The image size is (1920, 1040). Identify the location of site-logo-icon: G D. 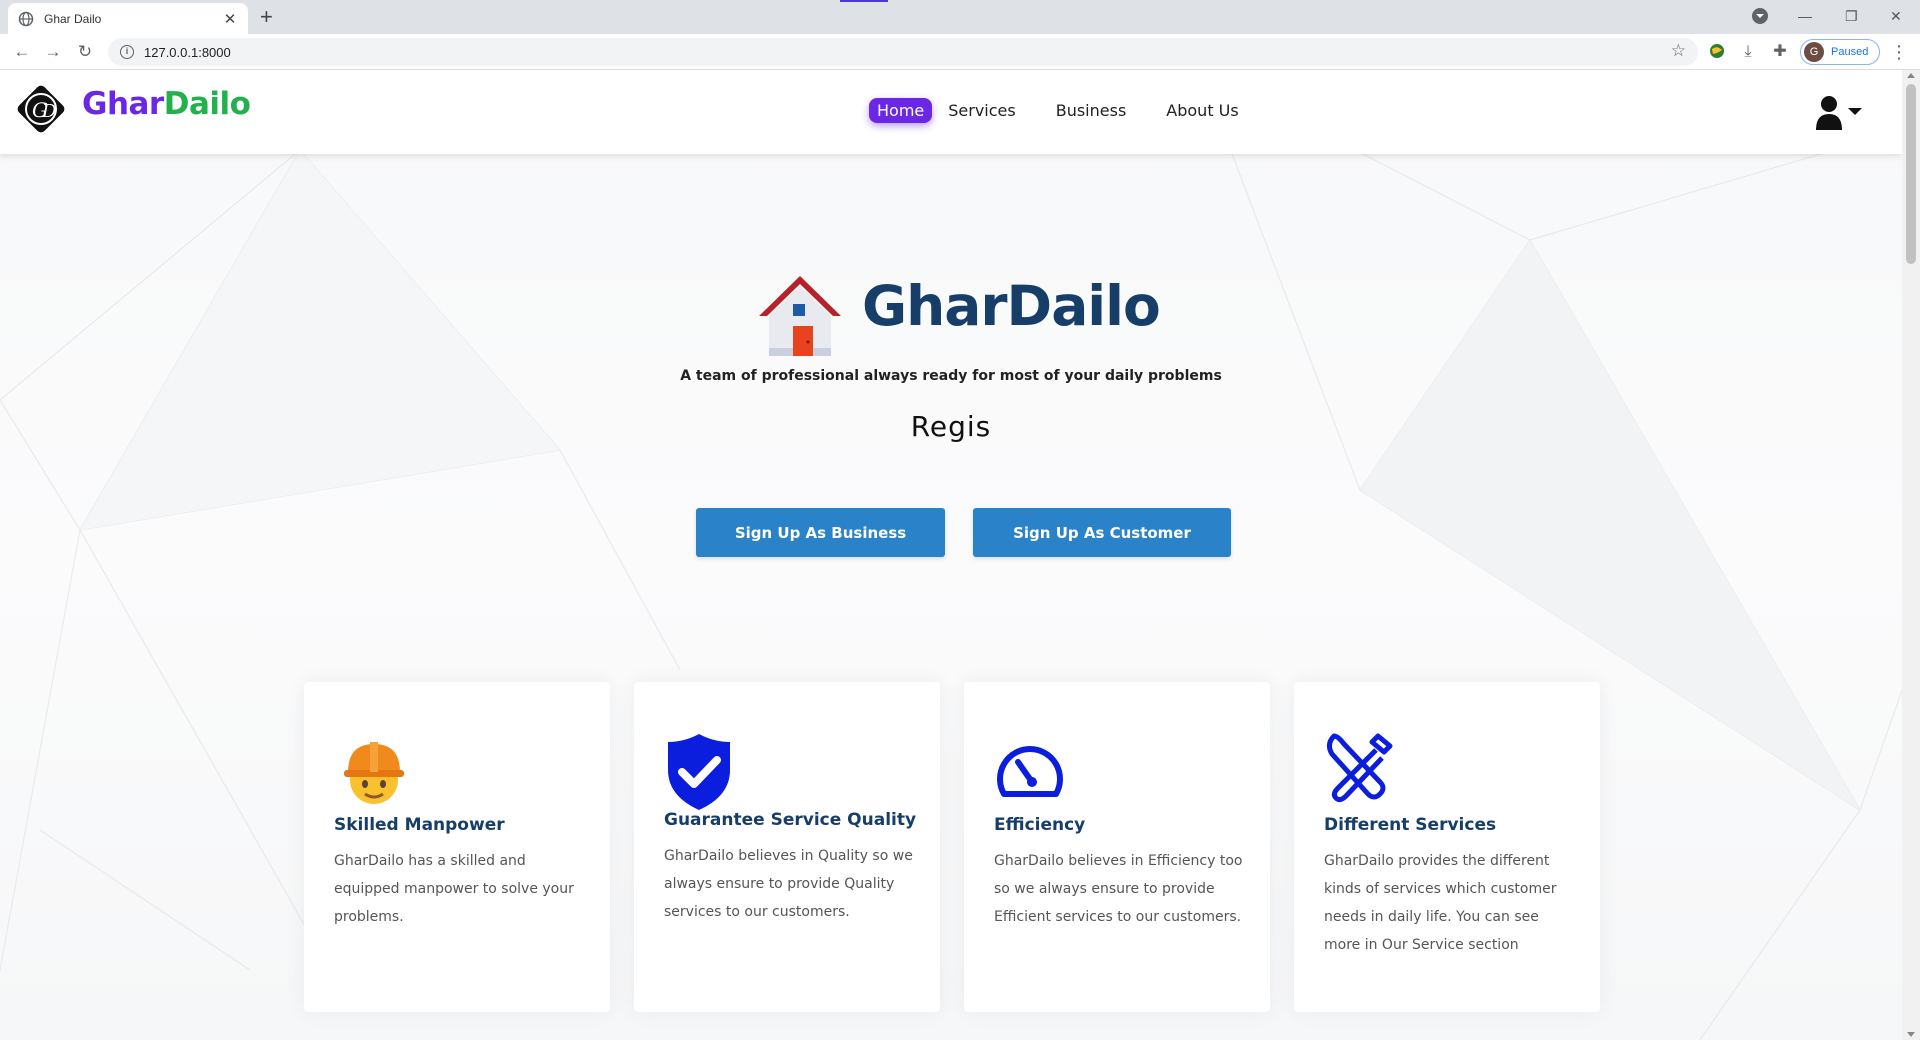
(41, 109).